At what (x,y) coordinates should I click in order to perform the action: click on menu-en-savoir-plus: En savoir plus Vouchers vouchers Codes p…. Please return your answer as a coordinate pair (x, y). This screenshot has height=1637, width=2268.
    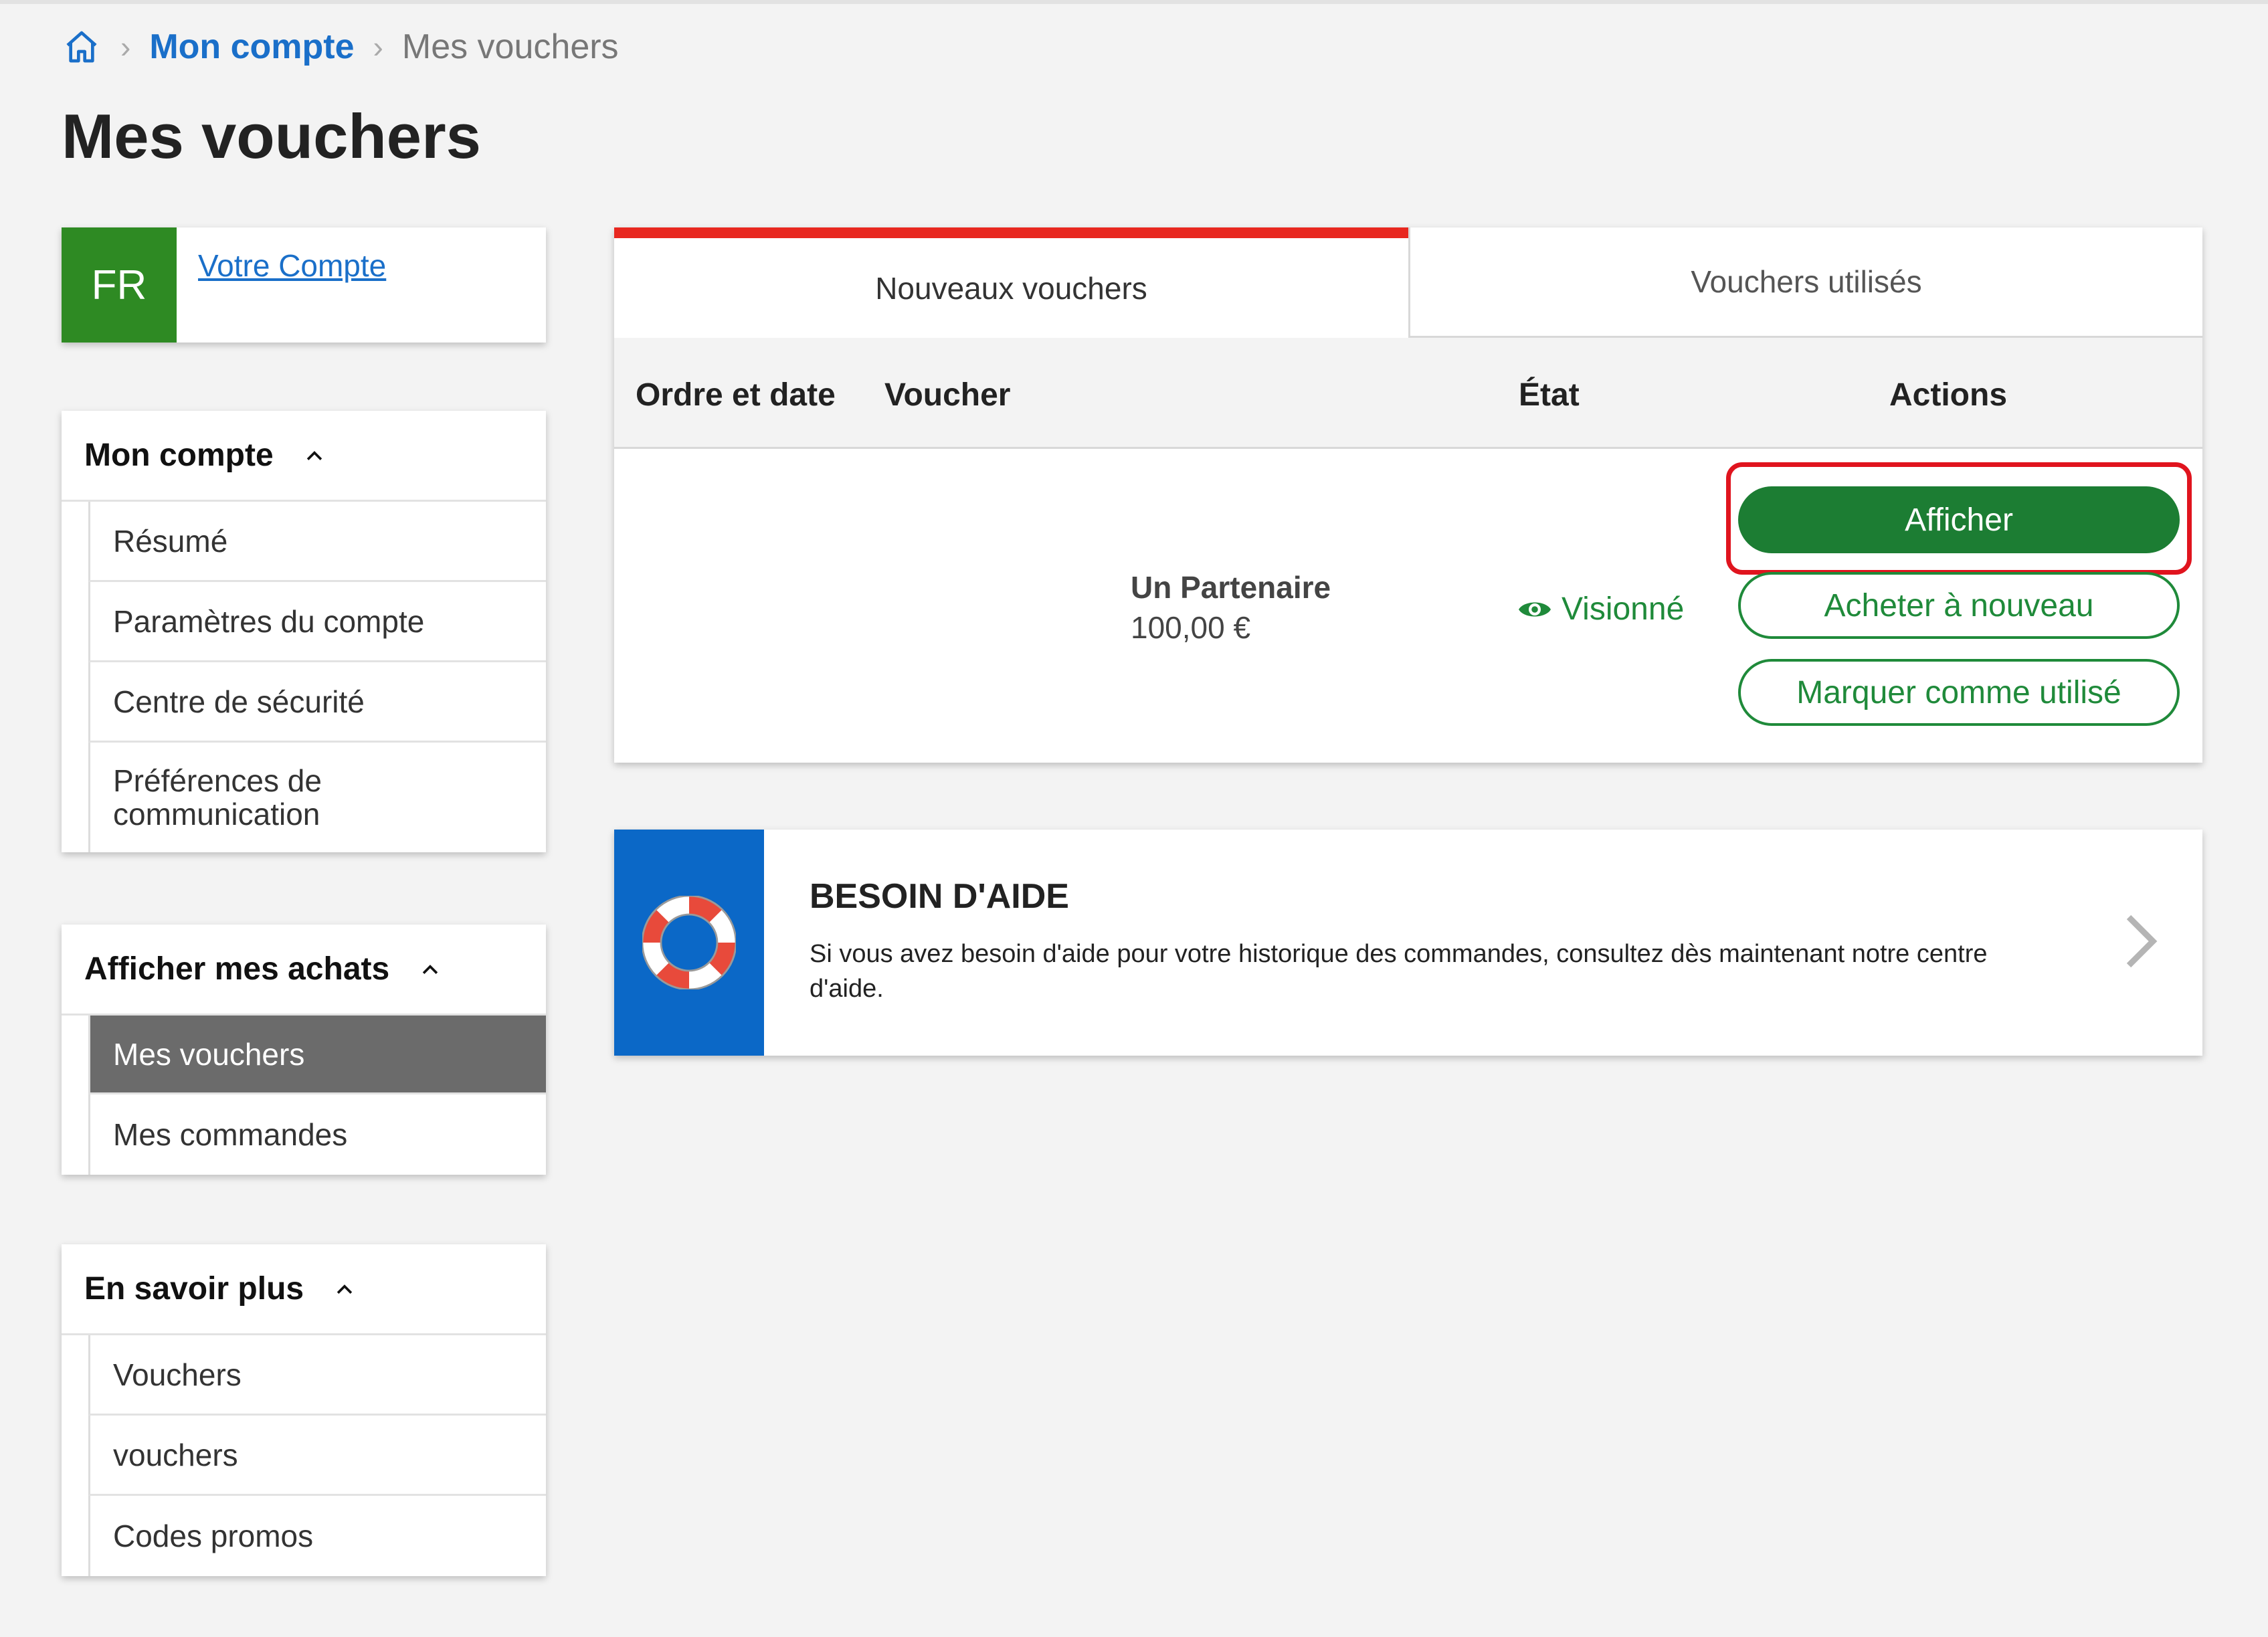
    Looking at the image, I should click on (304, 1410).